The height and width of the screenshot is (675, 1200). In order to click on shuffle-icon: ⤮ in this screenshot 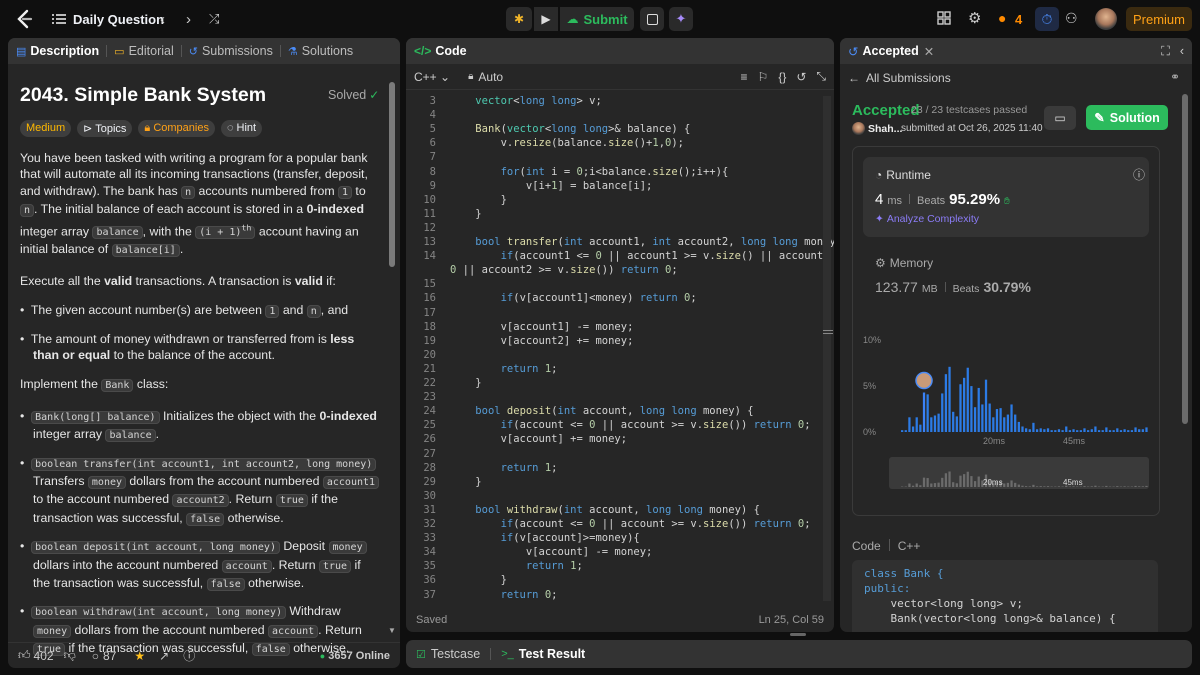, I will do `click(214, 19)`.